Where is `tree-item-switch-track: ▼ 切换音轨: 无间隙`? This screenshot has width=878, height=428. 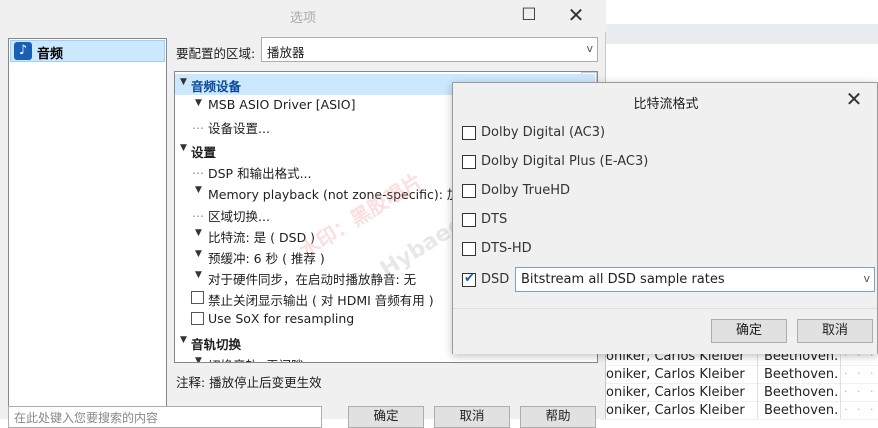 tree-item-switch-track: ▼ 切换音轨: 无间隙 is located at coordinates (385, 357).